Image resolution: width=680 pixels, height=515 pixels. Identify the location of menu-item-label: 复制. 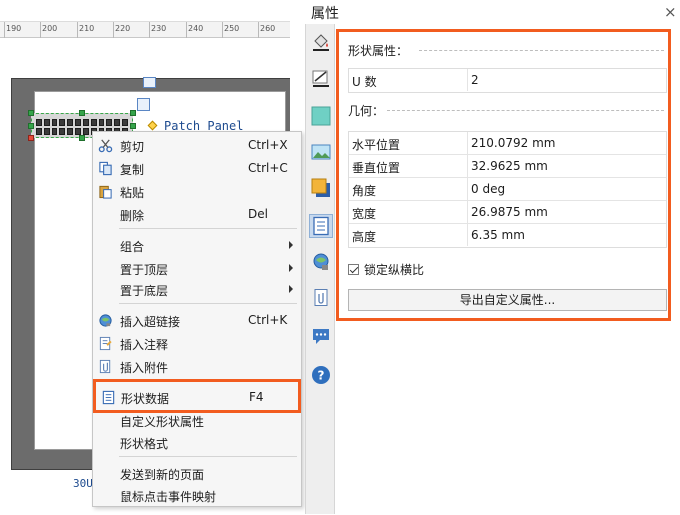
(132, 170).